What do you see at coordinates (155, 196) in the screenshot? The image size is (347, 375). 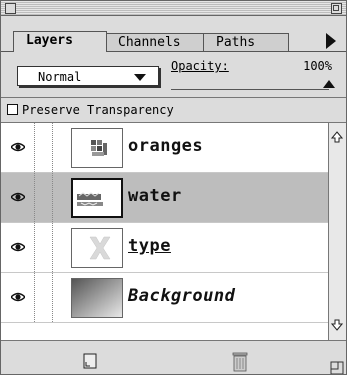 I see `layer-name: water` at bounding box center [155, 196].